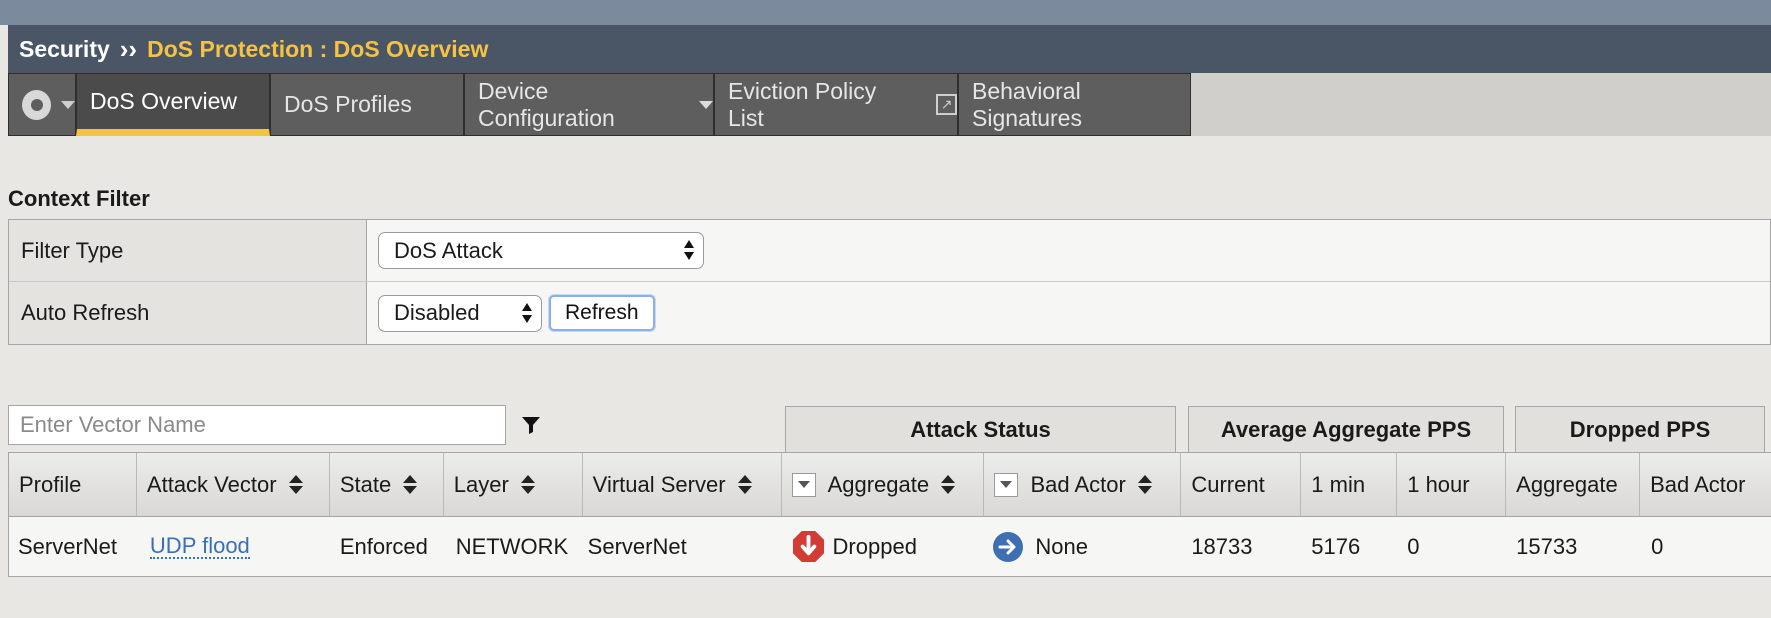  I want to click on tab-device-configuration: Device Configuration, so click(589, 104).